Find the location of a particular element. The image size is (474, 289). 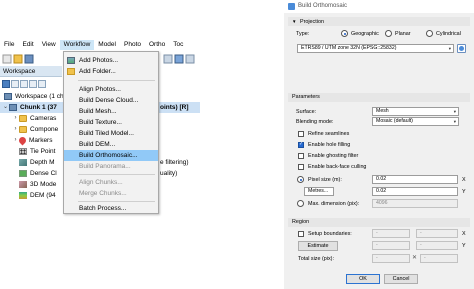

boundary-x-max: - is located at coordinates (437, 233).